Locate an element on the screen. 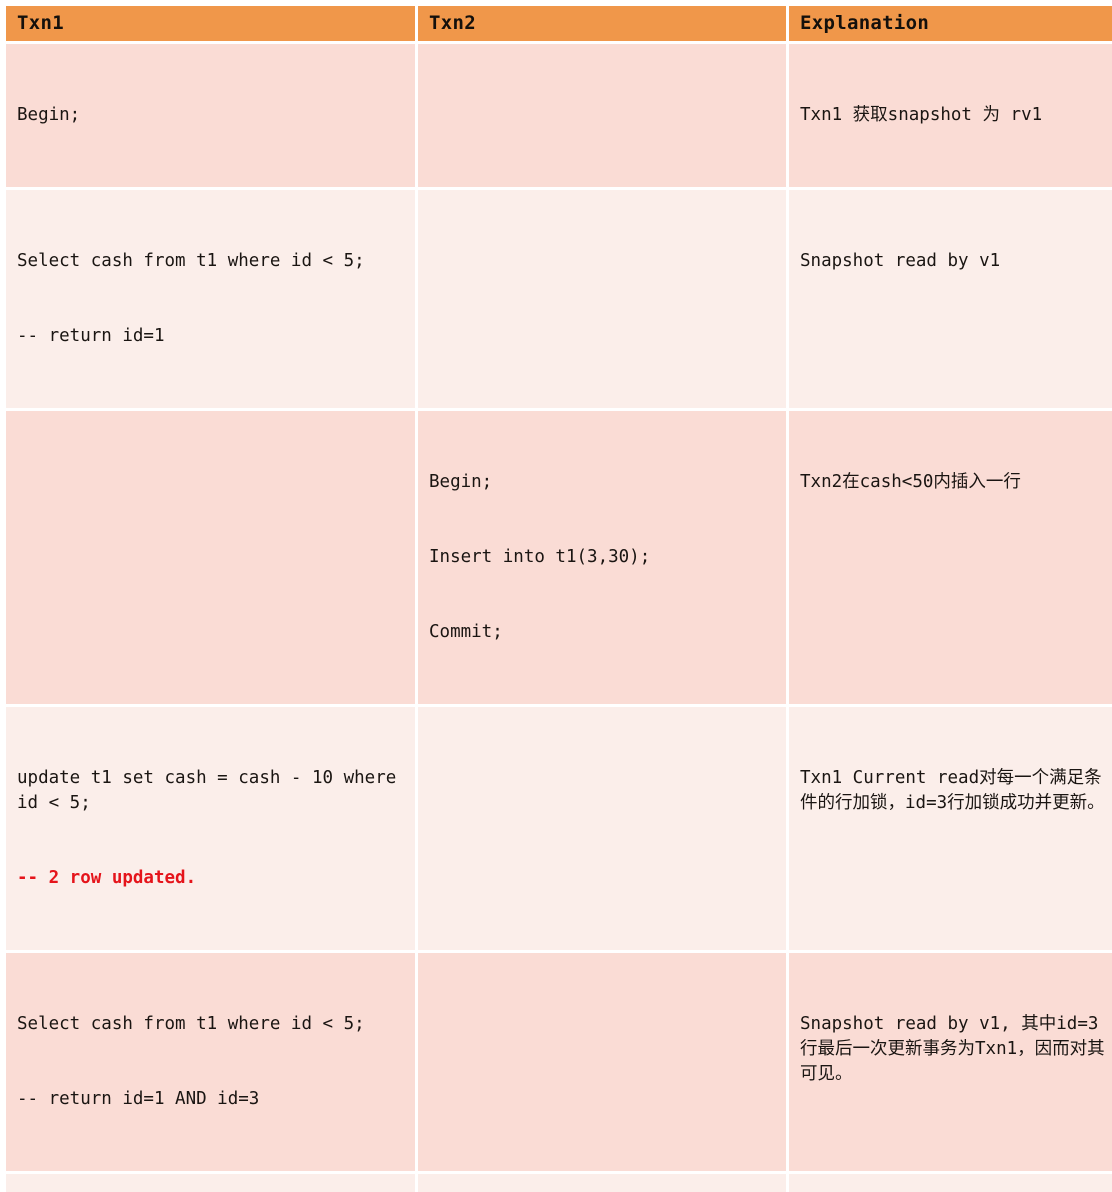 Image resolution: width=1112 pixels, height=1192 pixels. txn1-step2-comment: -- return id=1 is located at coordinates (91, 336).